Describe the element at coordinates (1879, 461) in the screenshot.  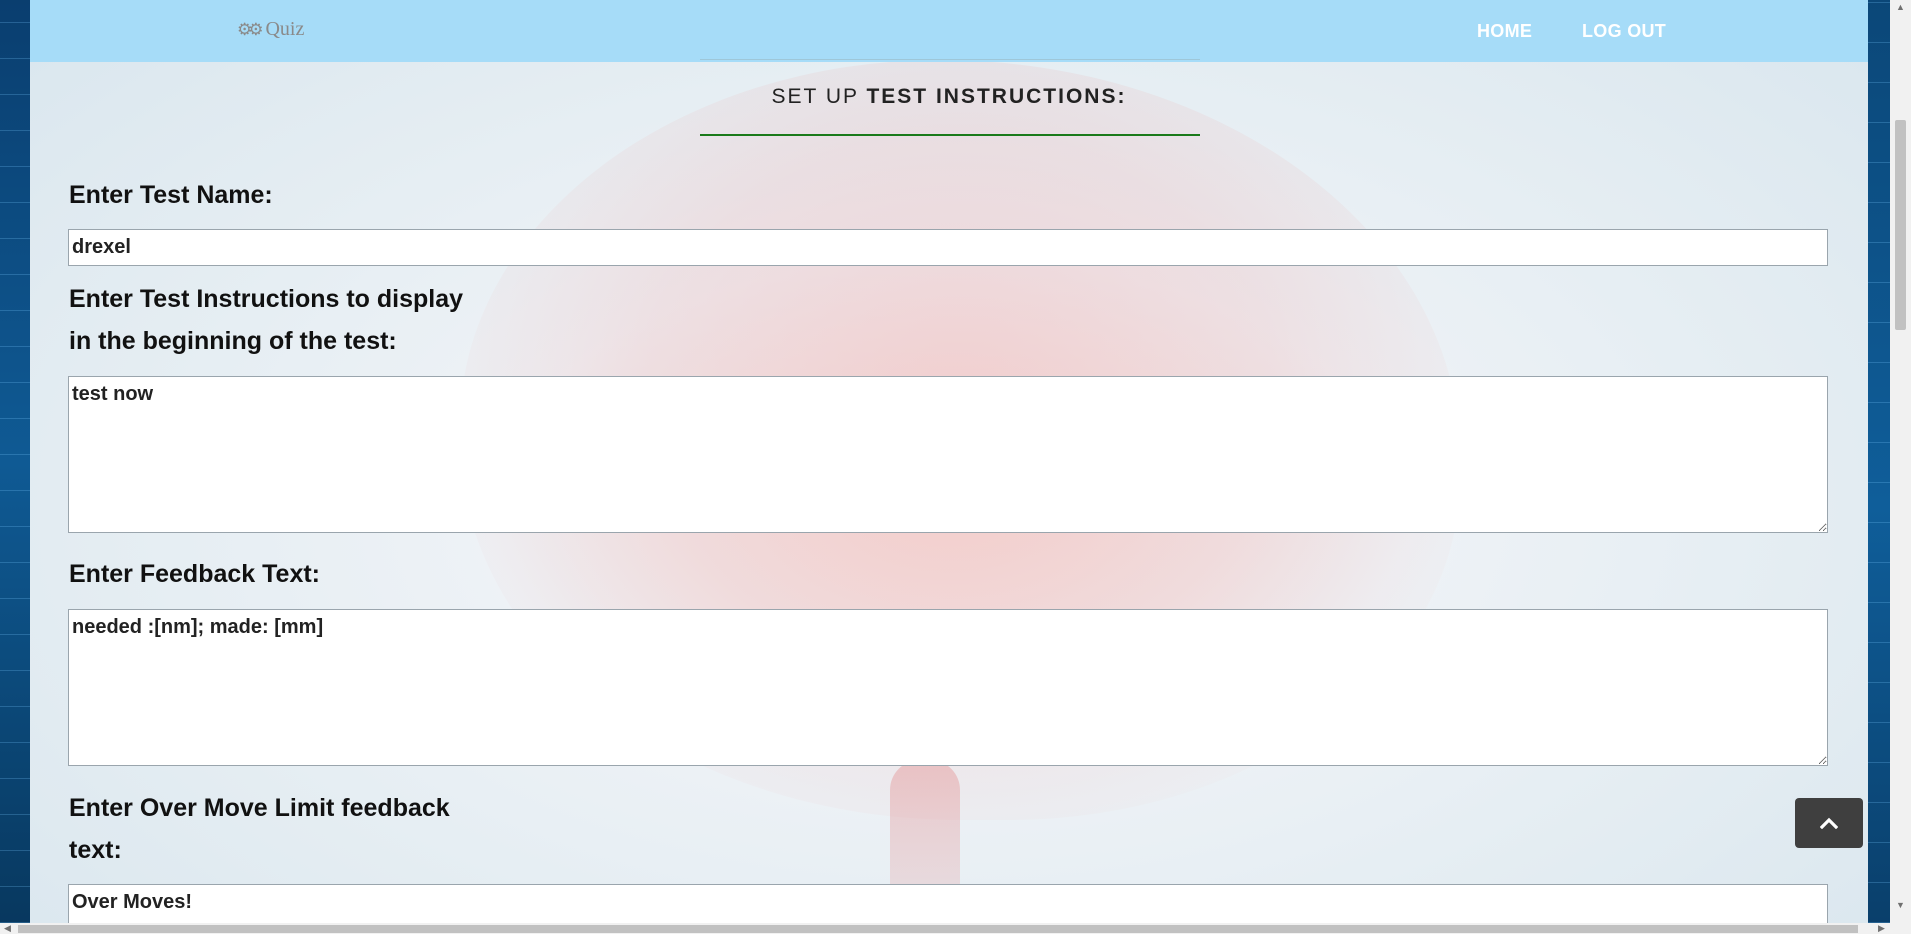
I see `background-right-edge` at that location.